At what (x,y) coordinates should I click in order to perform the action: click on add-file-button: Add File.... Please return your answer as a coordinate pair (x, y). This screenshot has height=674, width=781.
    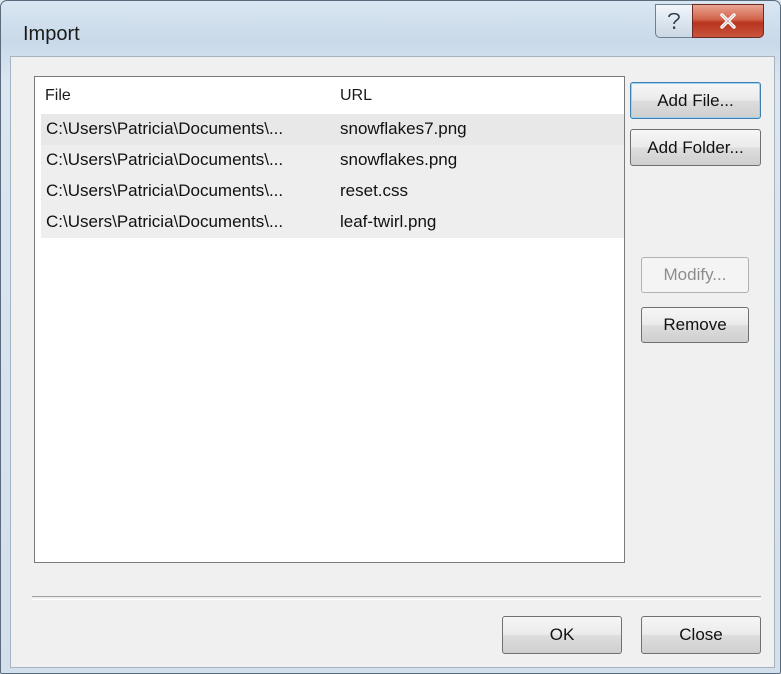
    Looking at the image, I should click on (695, 100).